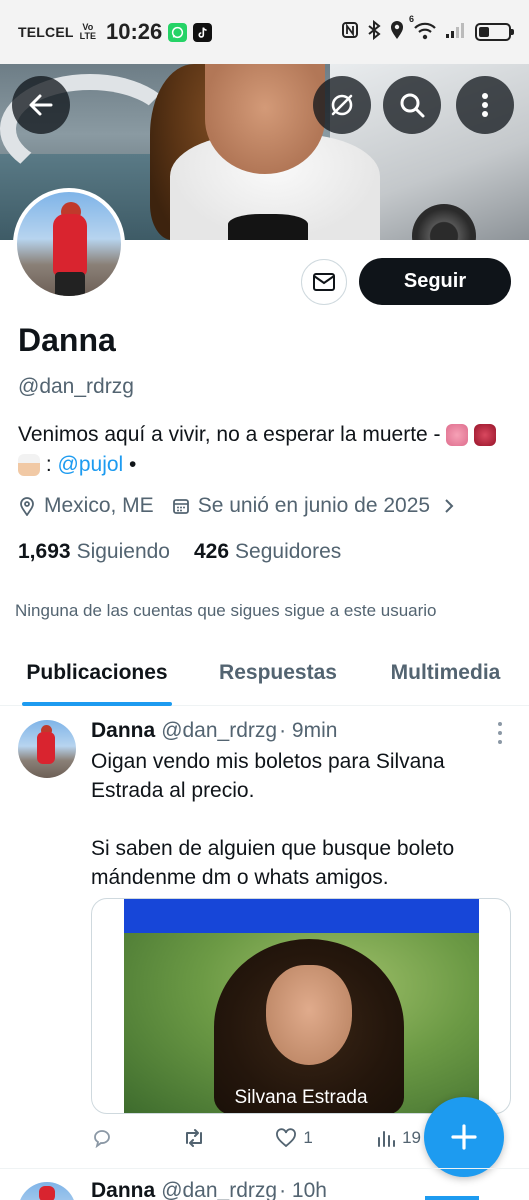 Image resolution: width=529 pixels, height=1200 pixels. What do you see at coordinates (265, 119) in the screenshot?
I see `banner-face` at bounding box center [265, 119].